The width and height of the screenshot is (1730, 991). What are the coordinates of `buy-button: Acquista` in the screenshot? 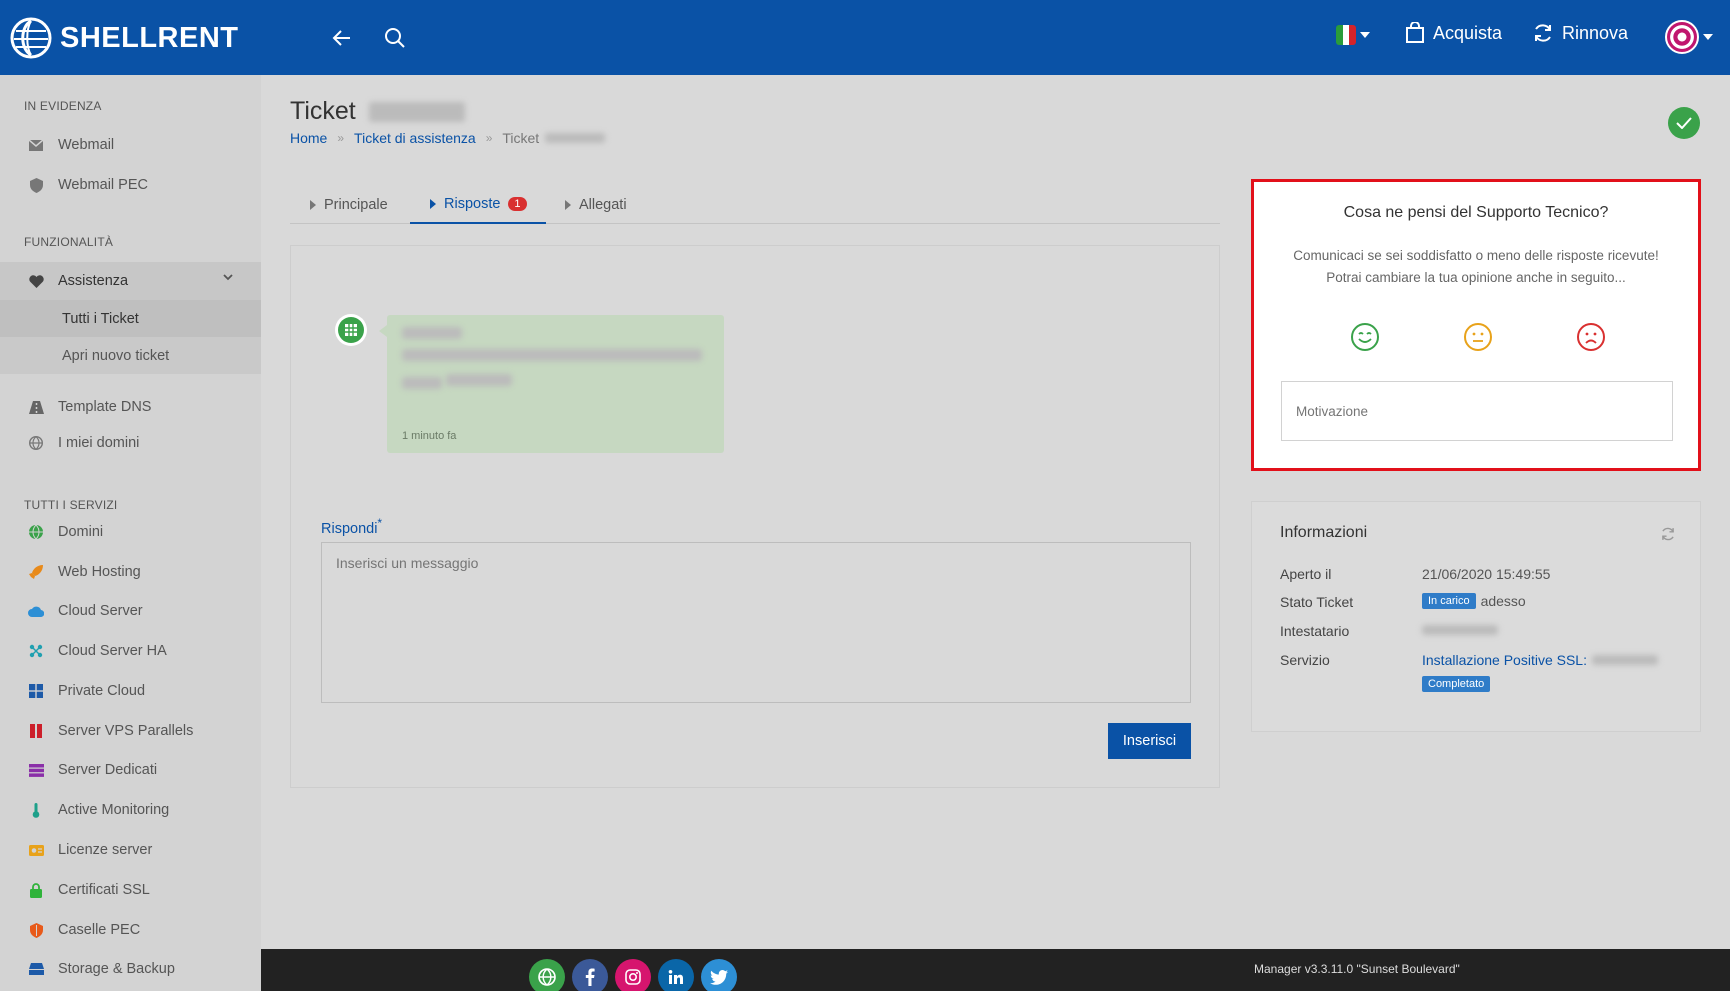 It's located at (1453, 33).